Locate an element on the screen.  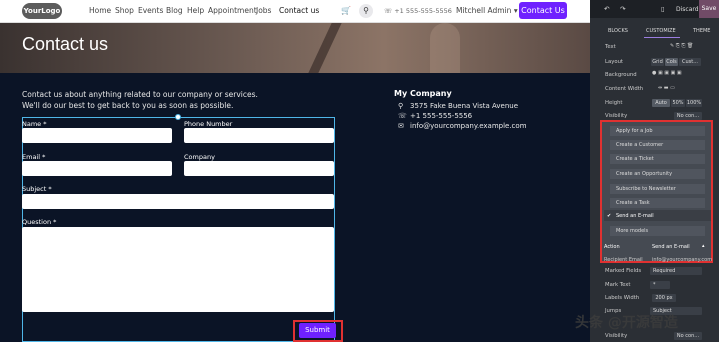
nav-link-events: Events is located at coordinates (150, 10).